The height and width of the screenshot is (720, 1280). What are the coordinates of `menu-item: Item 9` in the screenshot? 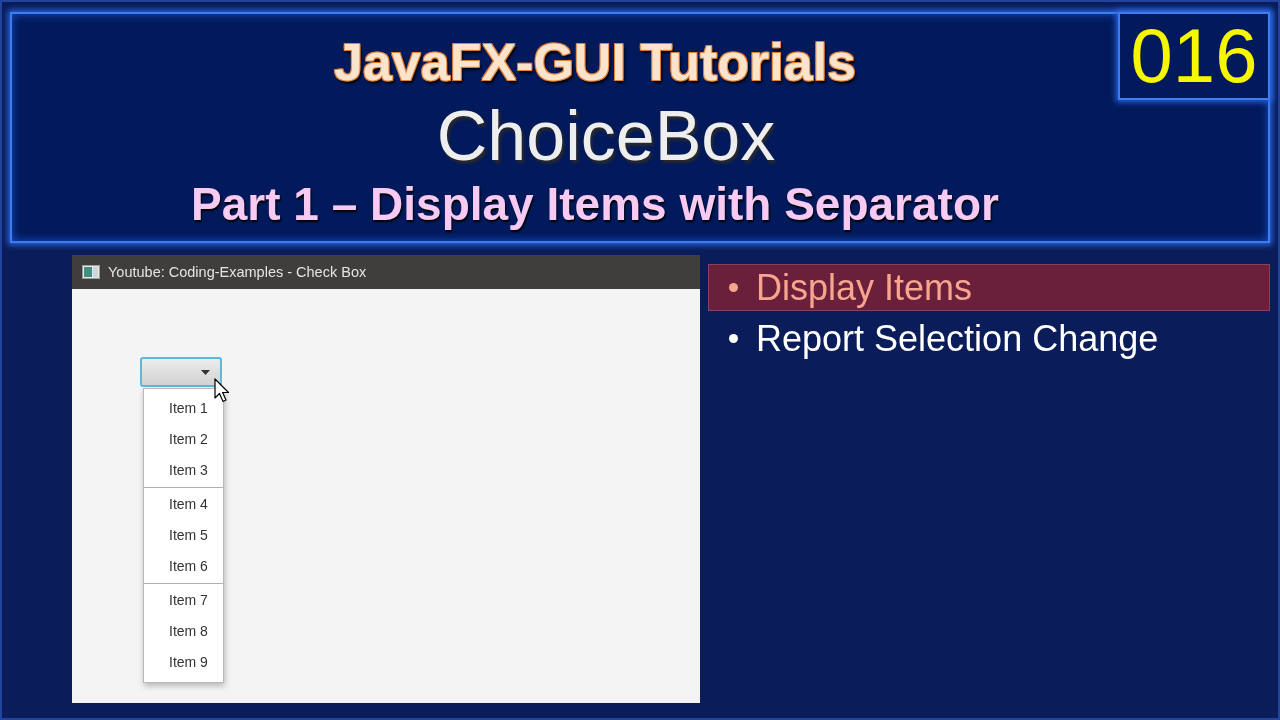 It's located at (183, 662).